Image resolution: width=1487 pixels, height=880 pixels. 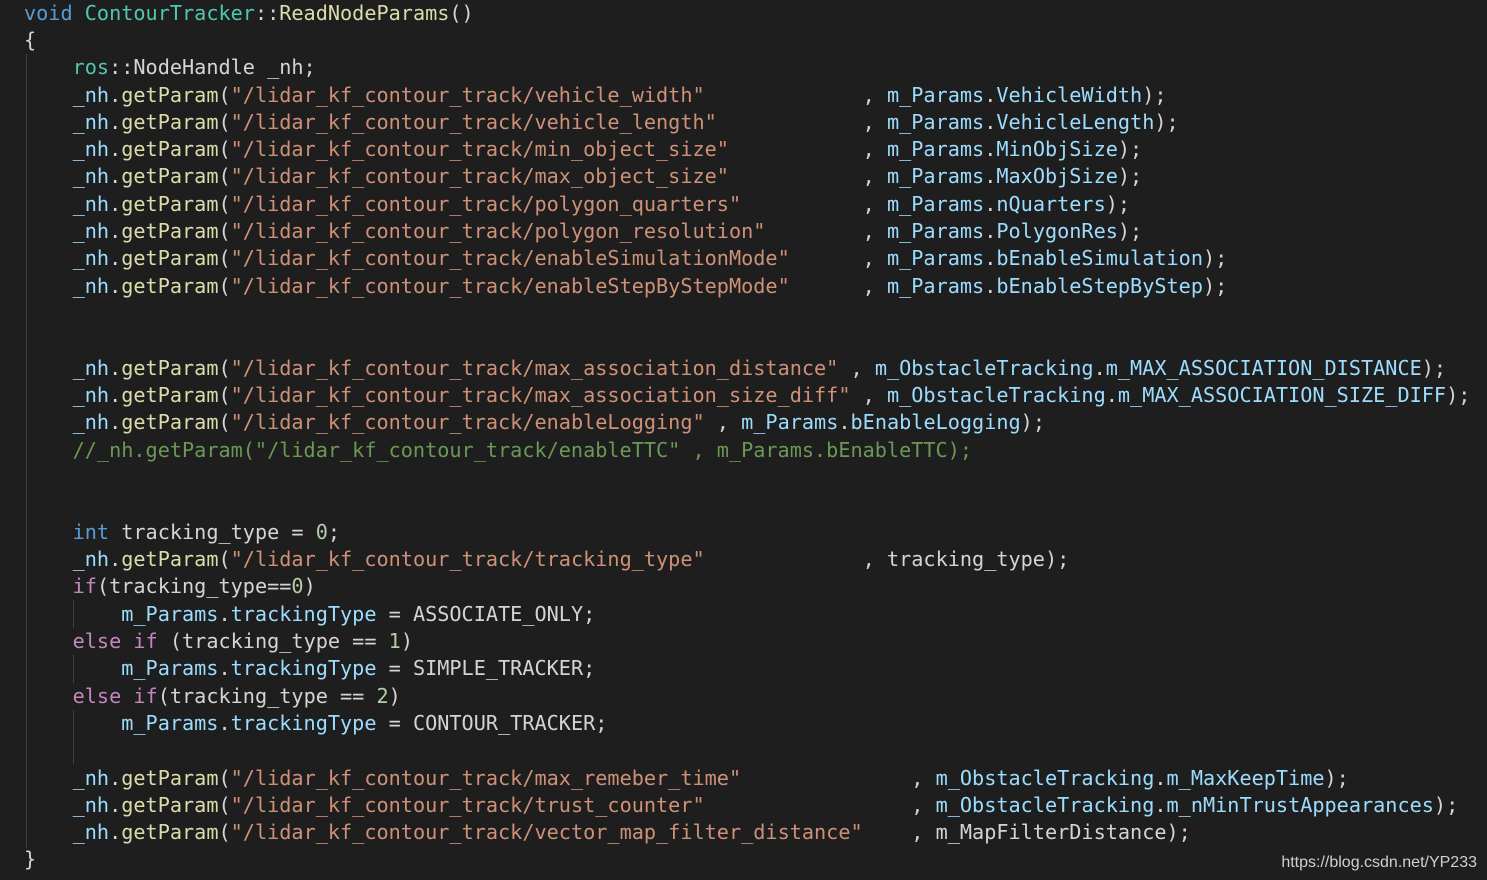 I want to click on code-line: else if (tracking_type == 1), so click(x=218, y=641).